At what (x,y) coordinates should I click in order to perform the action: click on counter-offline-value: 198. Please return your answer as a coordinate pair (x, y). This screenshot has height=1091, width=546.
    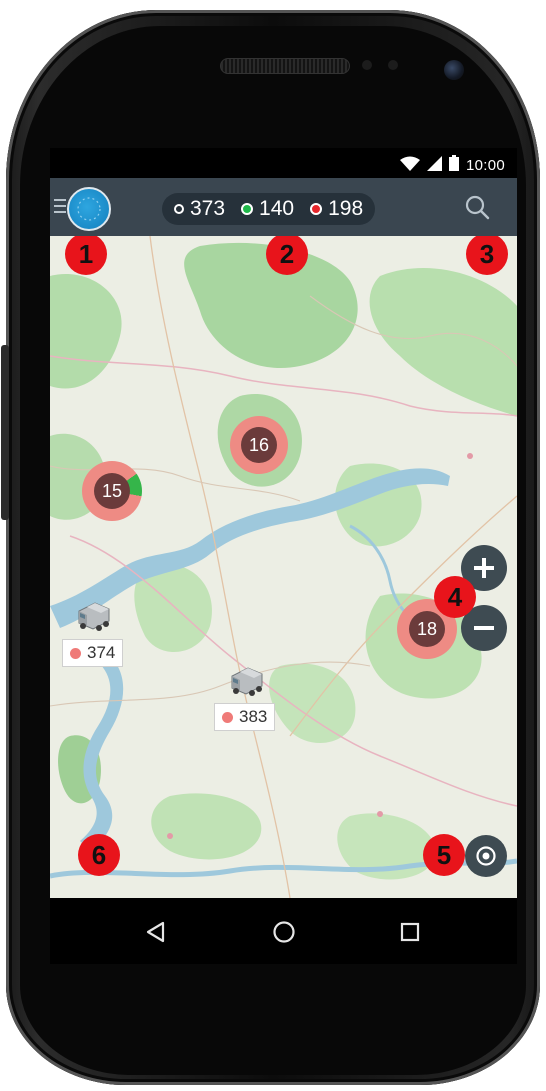
    Looking at the image, I should click on (346, 208).